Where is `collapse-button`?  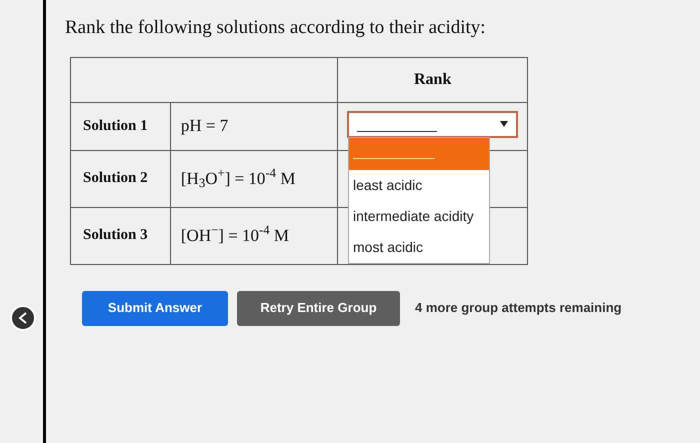
collapse-button is located at coordinates (23, 318).